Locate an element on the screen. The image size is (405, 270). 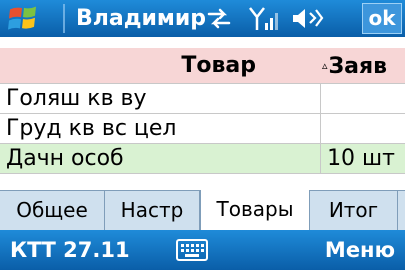
table-row: Голяш кв ву is located at coordinates (202, 99).